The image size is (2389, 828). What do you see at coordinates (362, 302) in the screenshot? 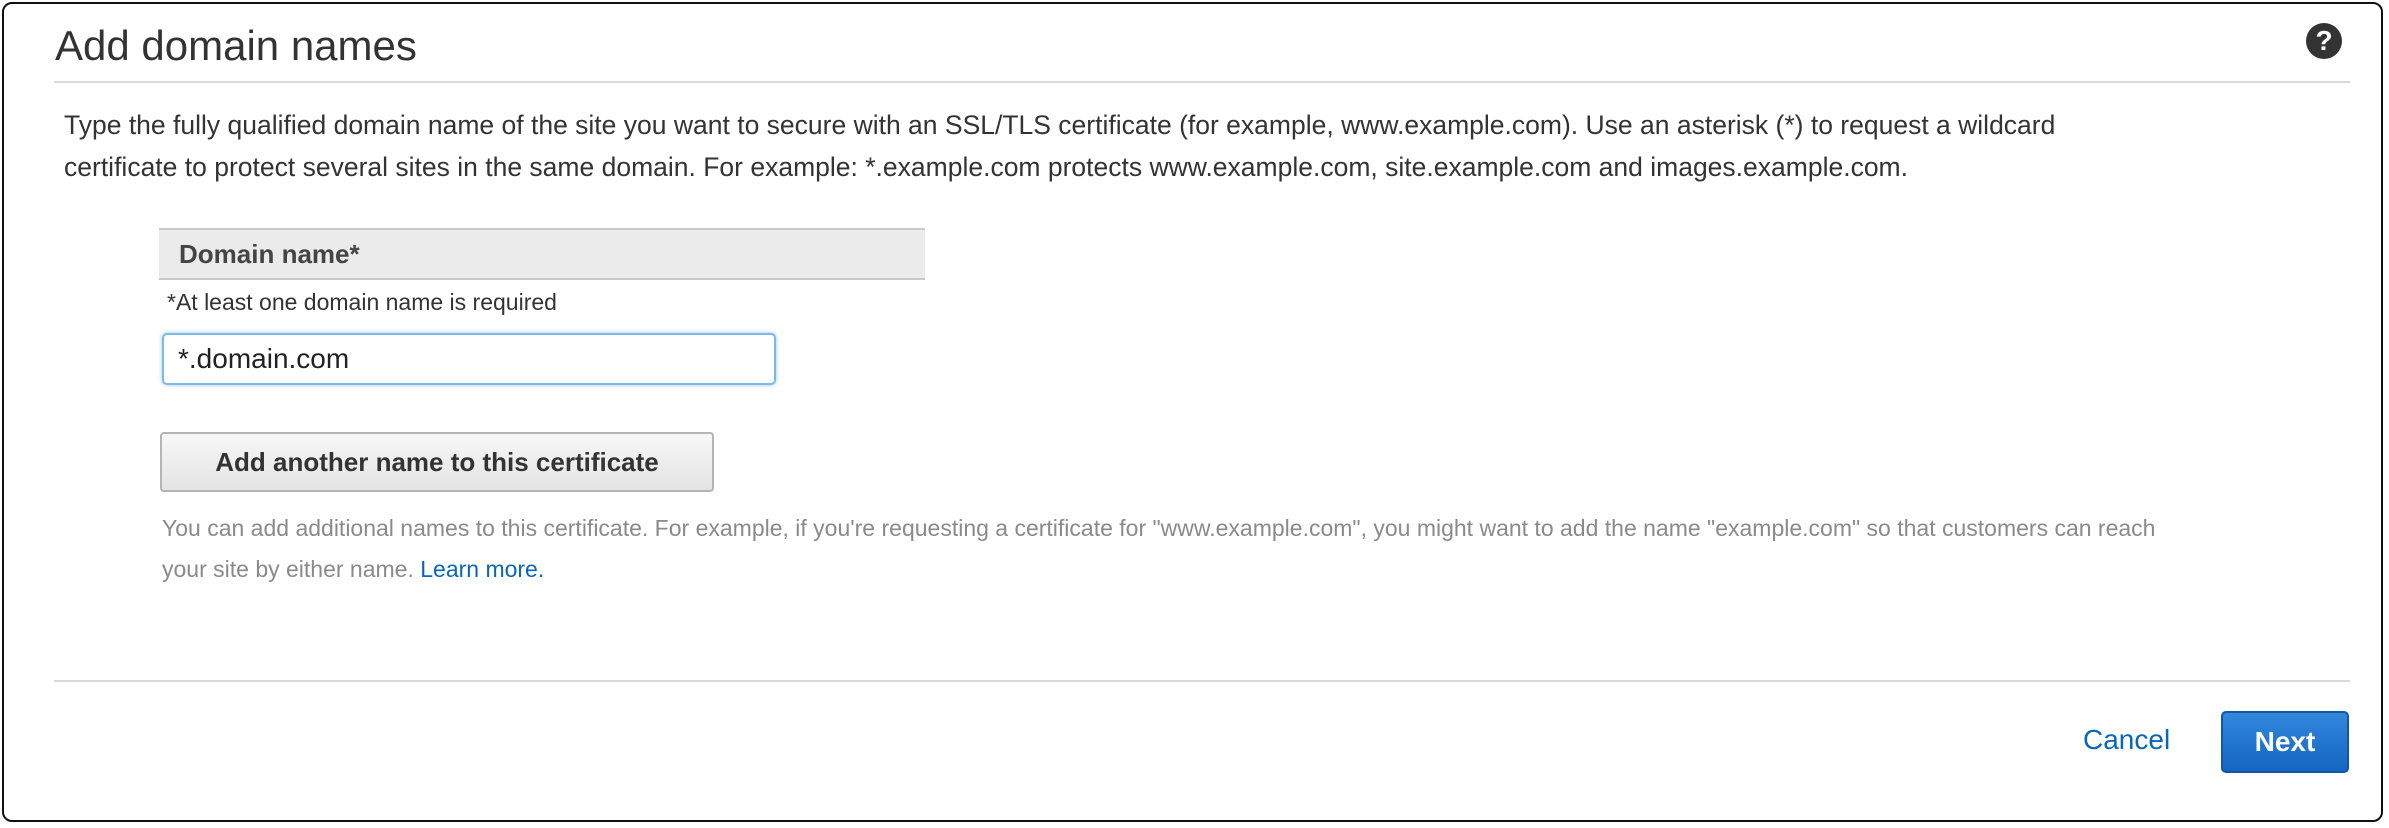
I see `required-note: *At least one domain name is required` at bounding box center [362, 302].